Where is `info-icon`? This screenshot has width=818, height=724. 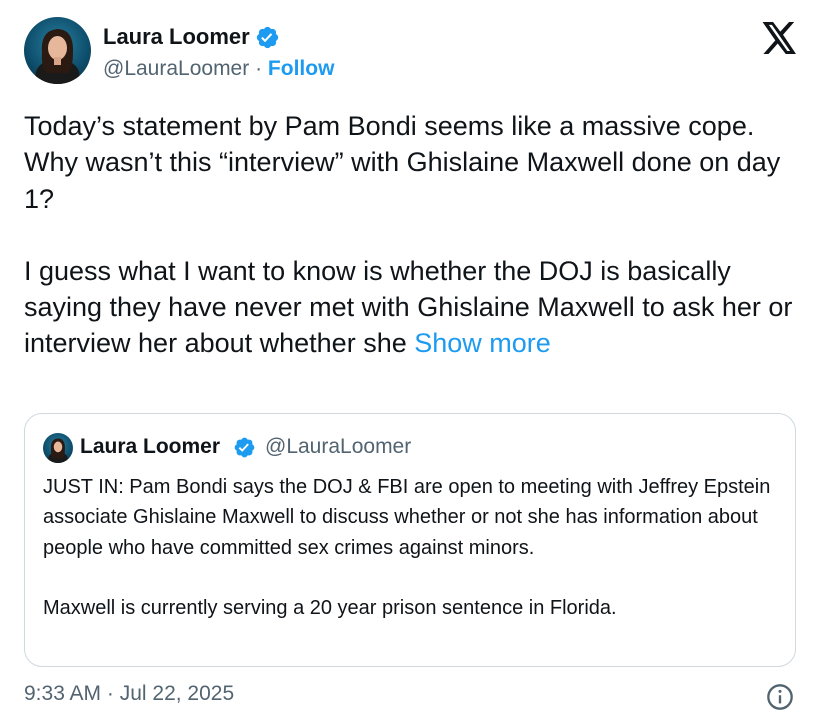
info-icon is located at coordinates (780, 697).